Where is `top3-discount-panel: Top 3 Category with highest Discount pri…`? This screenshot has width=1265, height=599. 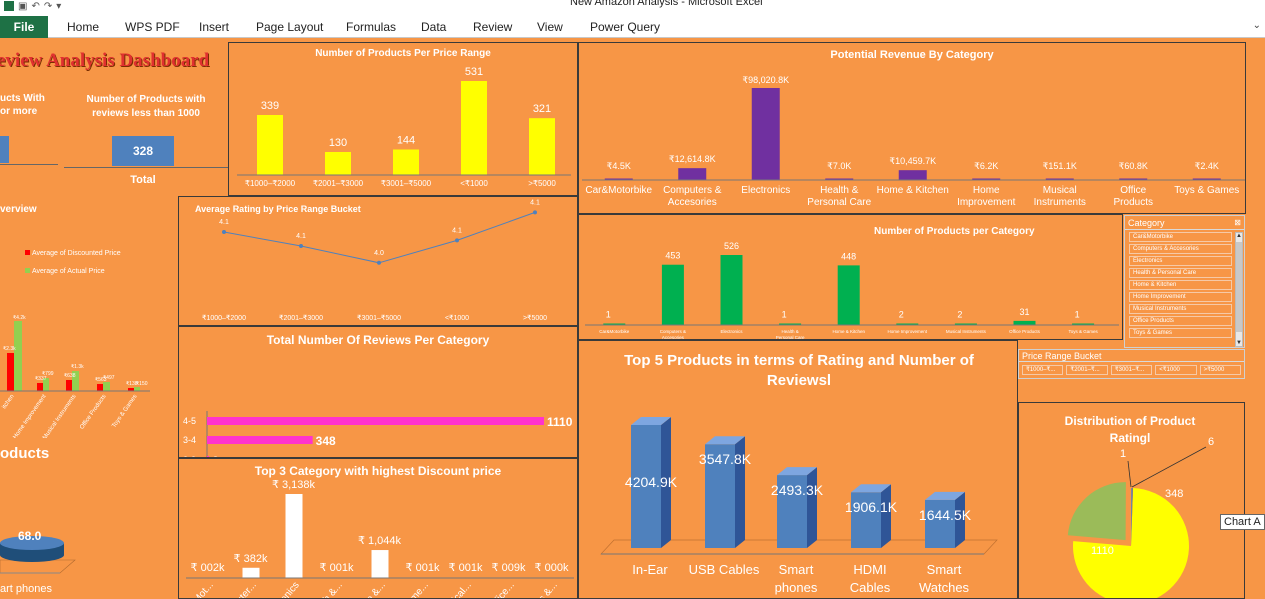 top3-discount-panel: Top 3 Category with highest Discount pri… is located at coordinates (378, 528).